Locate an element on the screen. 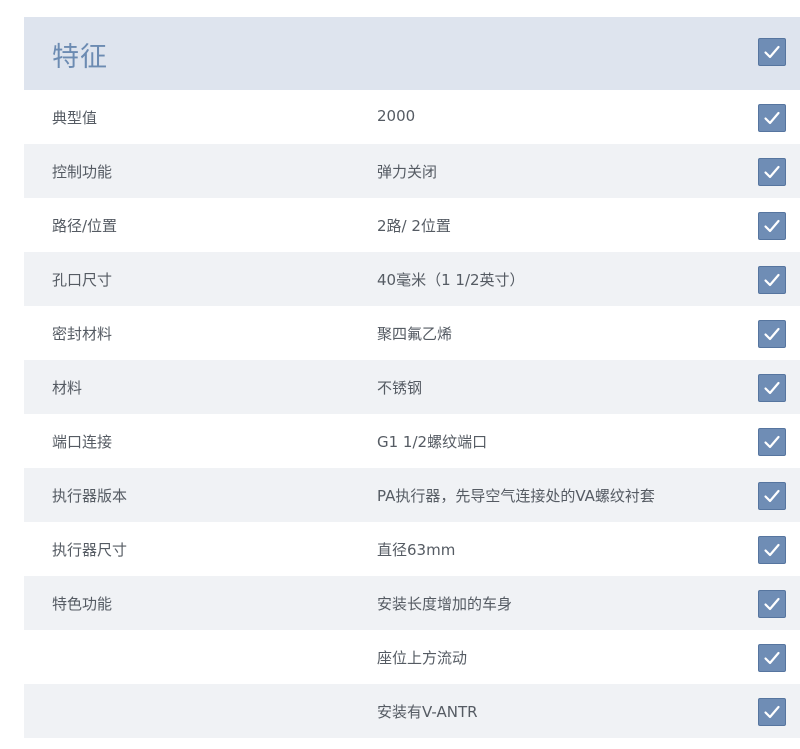 This screenshot has height=749, width=800. table-row: 执行器尺寸 直径63mm is located at coordinates (412, 549).